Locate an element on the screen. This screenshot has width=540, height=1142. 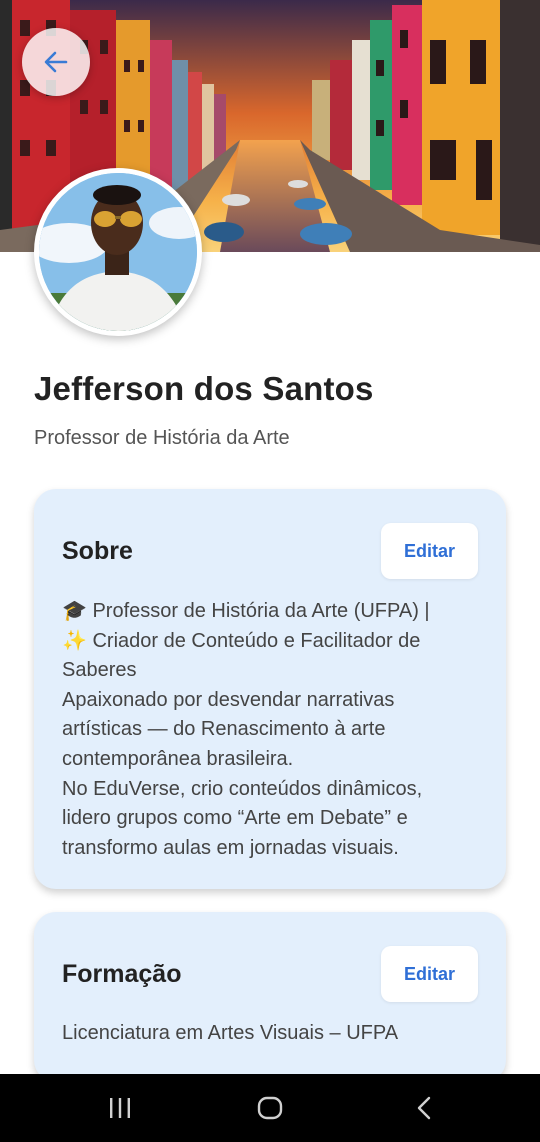
about-line: Saberes is located at coordinates (99, 670).